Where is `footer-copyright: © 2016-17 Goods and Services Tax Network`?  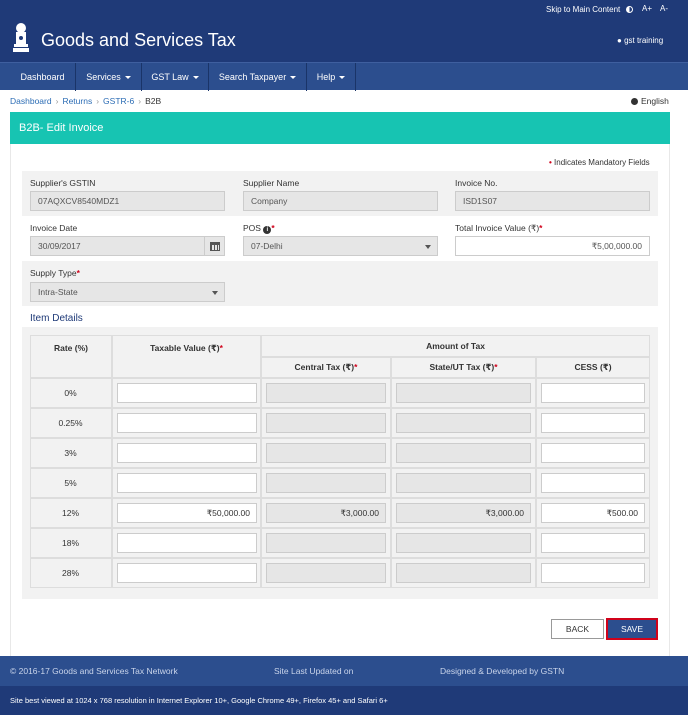
footer-copyright: © 2016-17 Goods and Services Tax Network is located at coordinates (94, 671).